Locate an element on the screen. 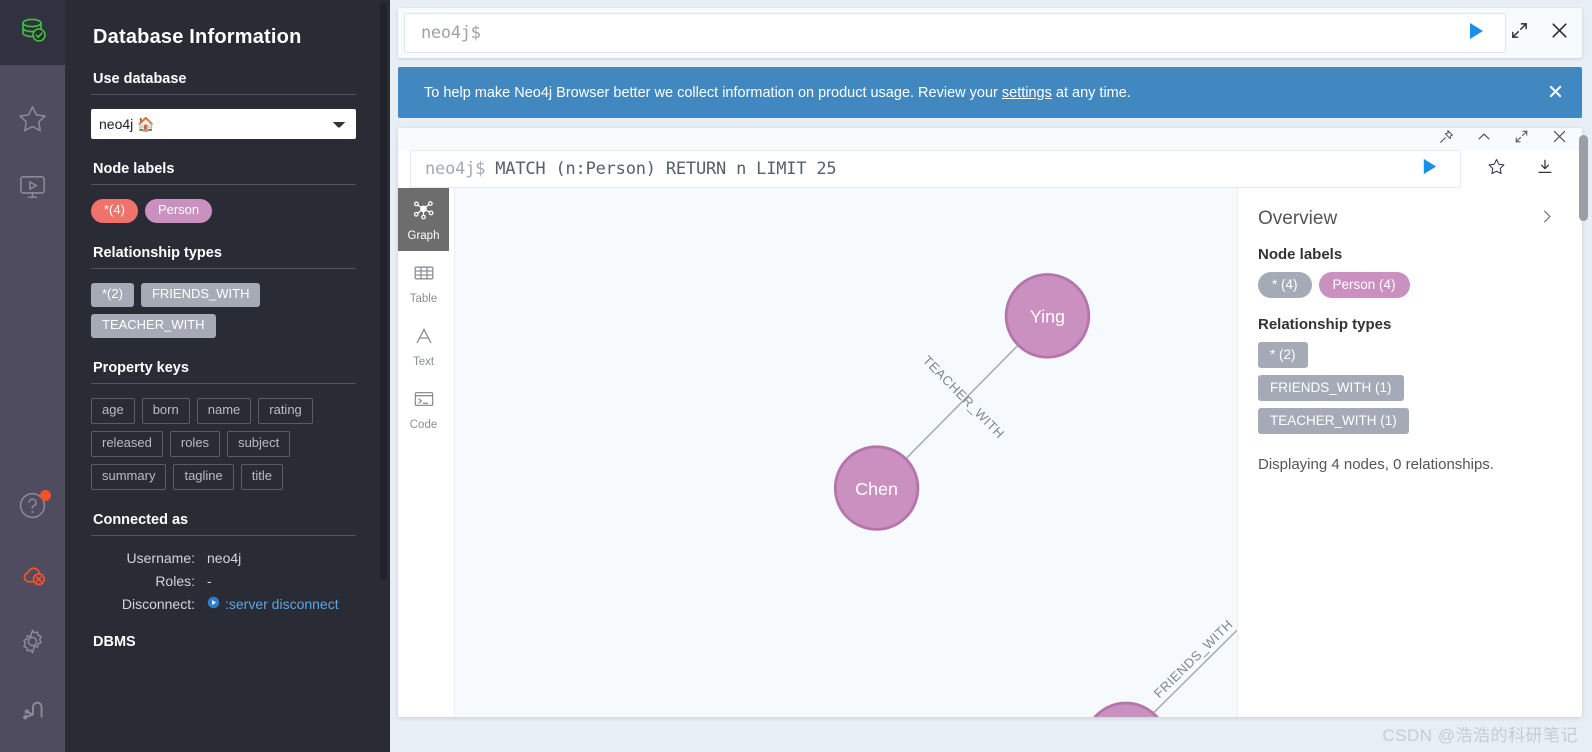 This screenshot has height=752, width=1592. run-query-button is located at coordinates (1476, 33).